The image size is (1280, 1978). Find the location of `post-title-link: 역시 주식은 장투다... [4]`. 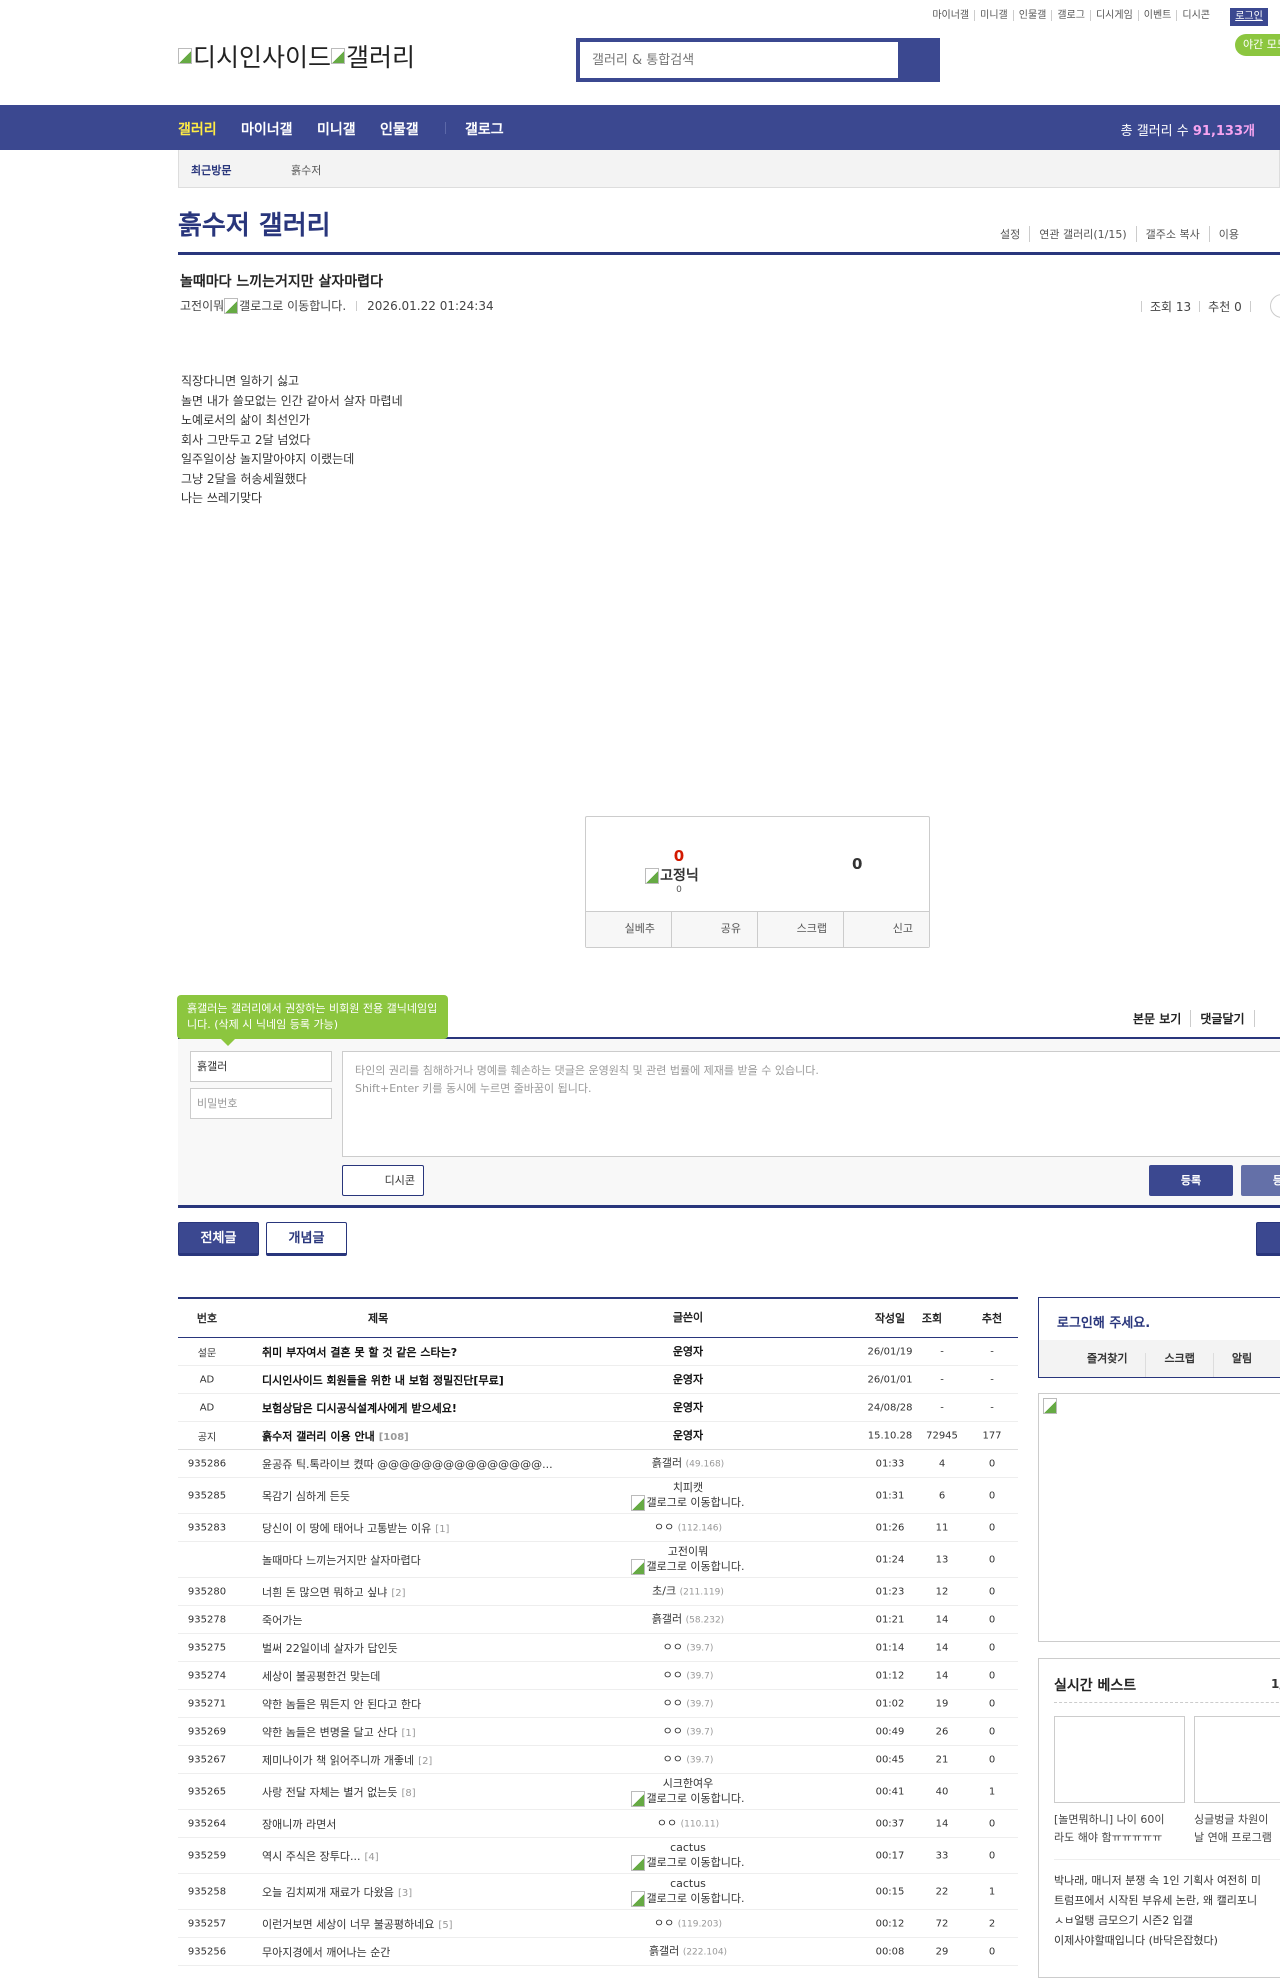

post-title-link: 역시 주식은 장투다... [4] is located at coordinates (320, 1856).